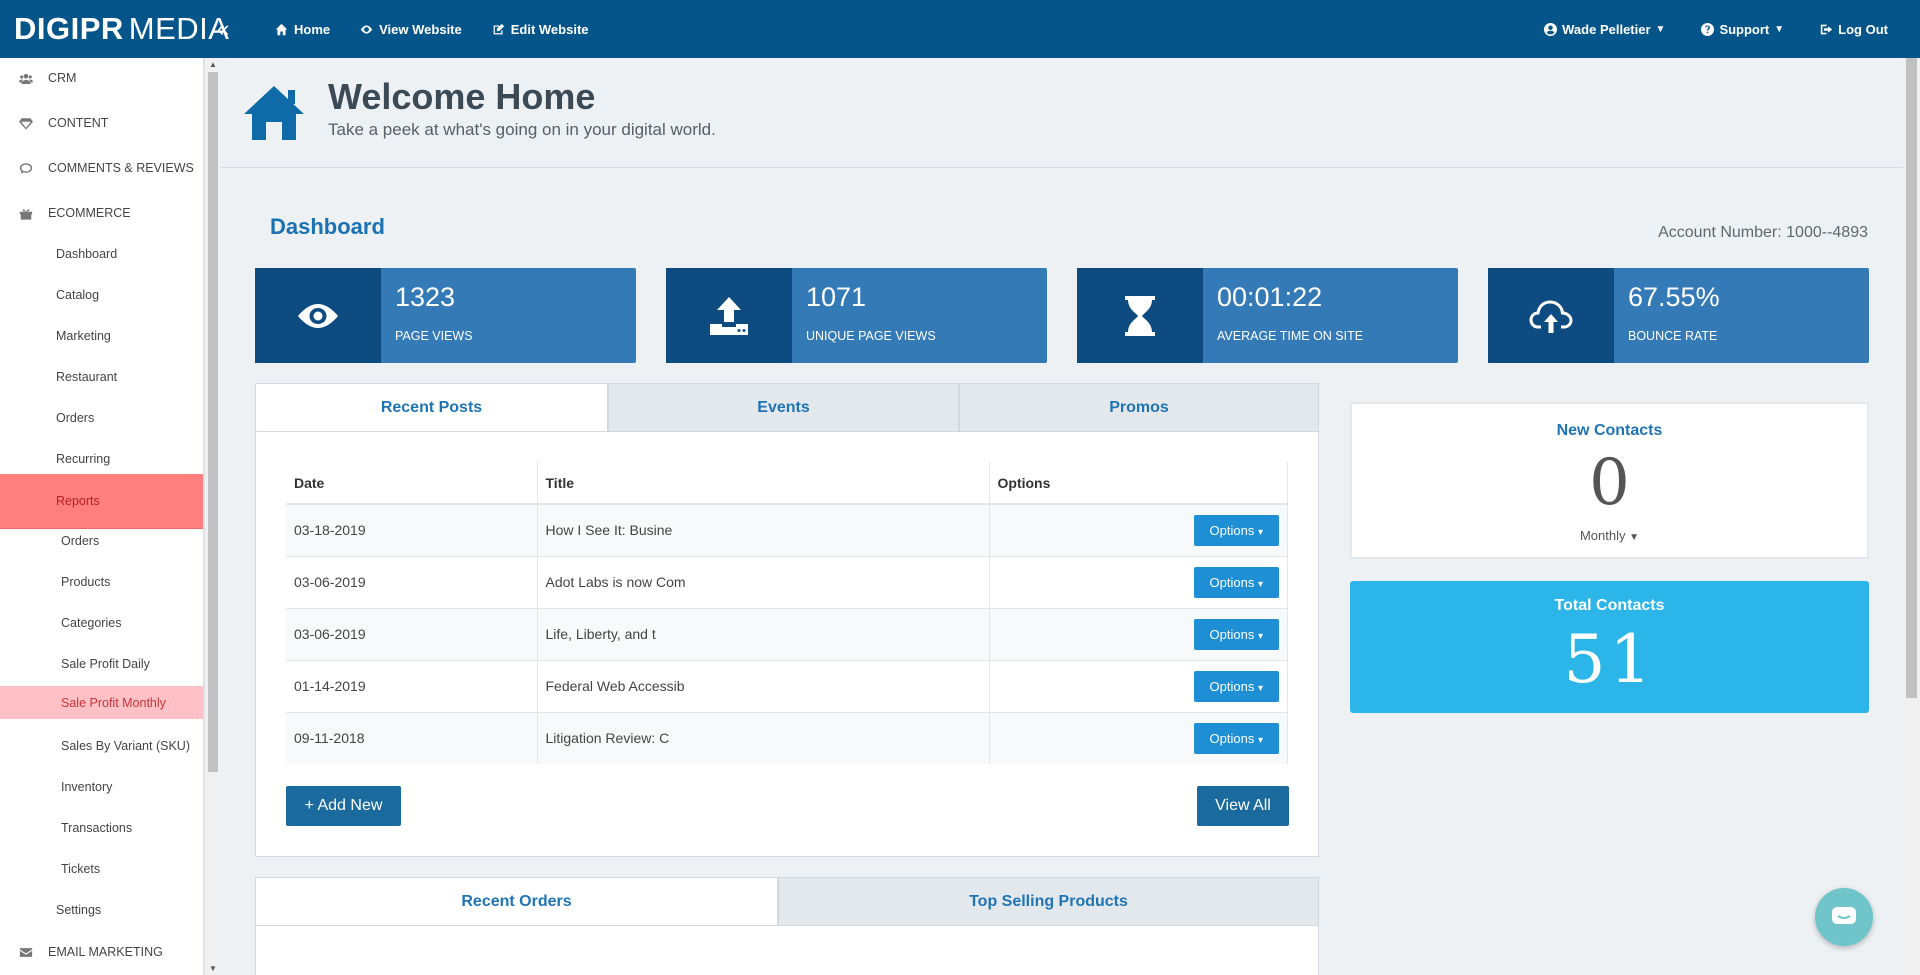 The width and height of the screenshot is (1920, 975). I want to click on sidebar-item-label: Orders, so click(75, 418).